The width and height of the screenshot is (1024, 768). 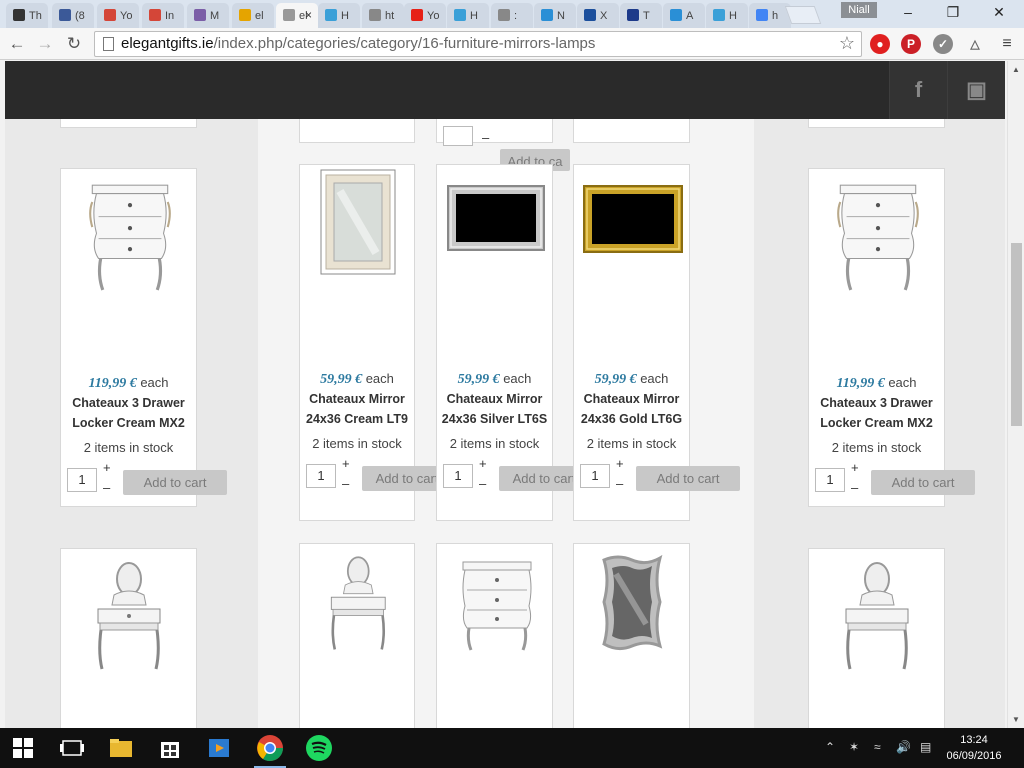 I want to click on browser-tab: el, so click(x=253, y=15).